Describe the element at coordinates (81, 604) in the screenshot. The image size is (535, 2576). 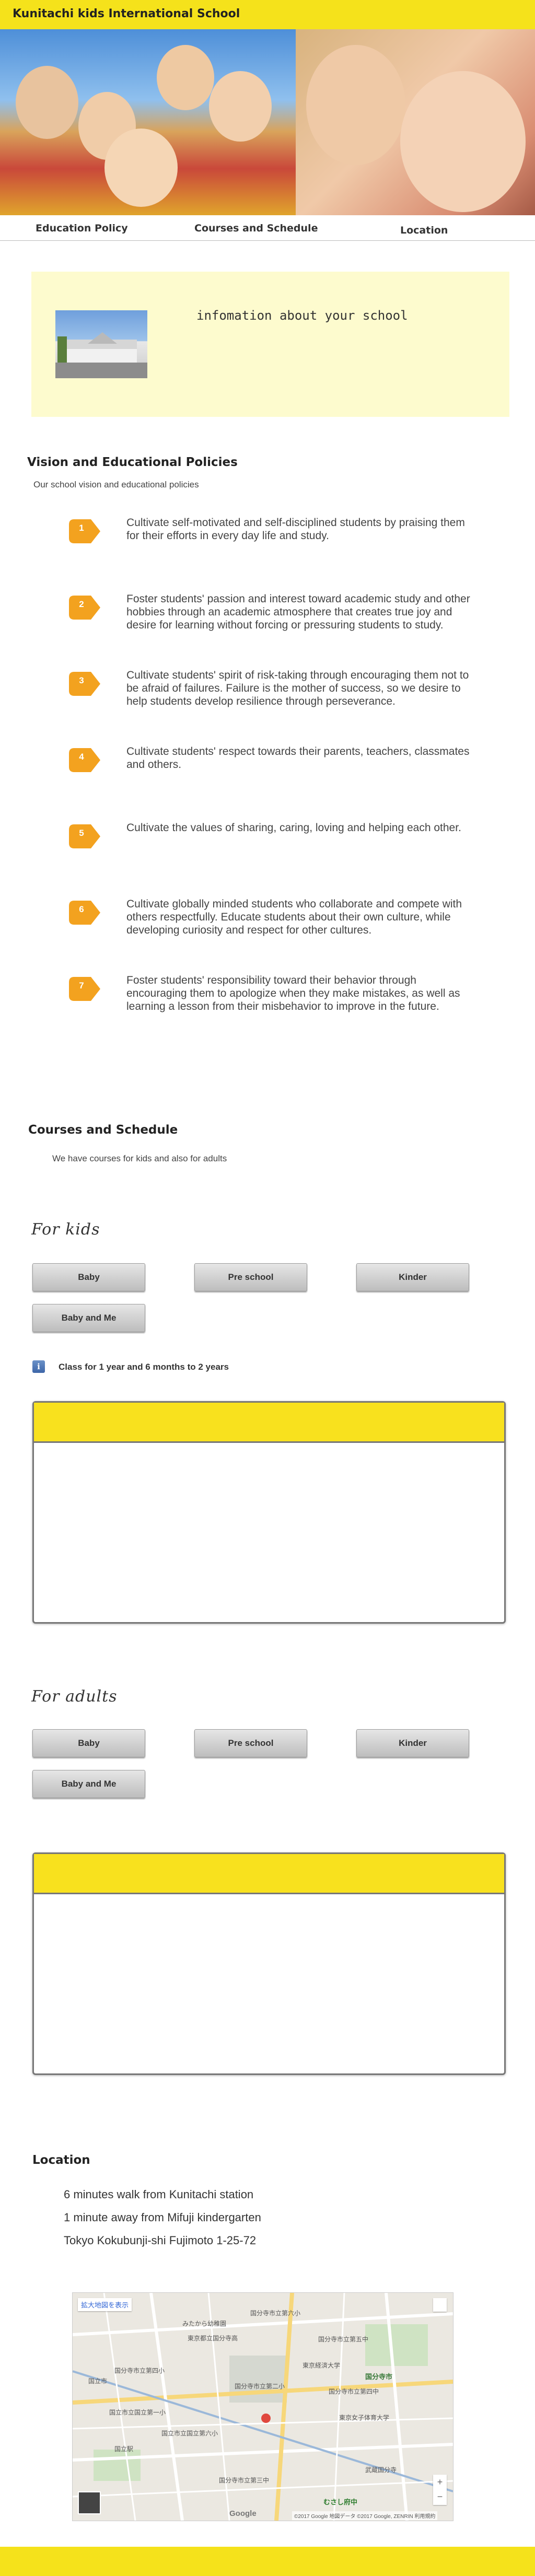
I see `policy-number: 2` at that location.